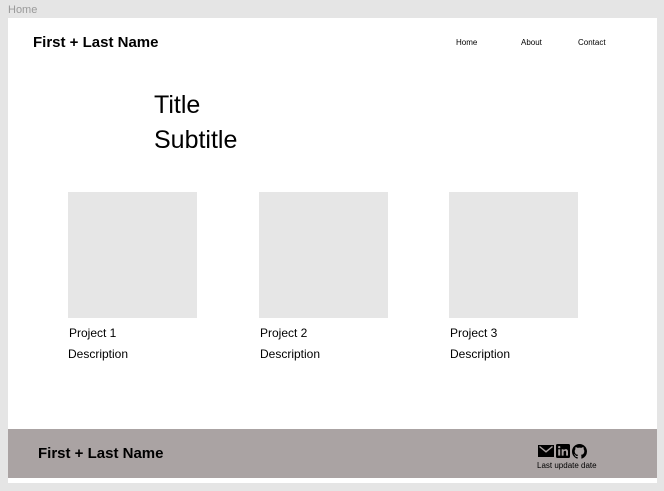 This screenshot has height=491, width=664. Describe the element at coordinates (466, 43) in the screenshot. I see `nav-home-link: Home` at that location.